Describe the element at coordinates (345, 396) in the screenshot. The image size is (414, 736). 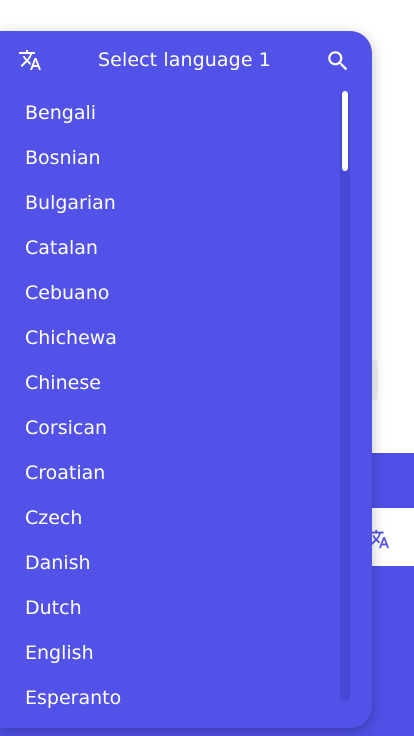
I see `scrollbar-track` at that location.